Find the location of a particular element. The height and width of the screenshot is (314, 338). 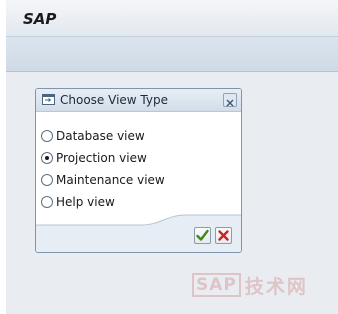

ok-button is located at coordinates (202, 235).